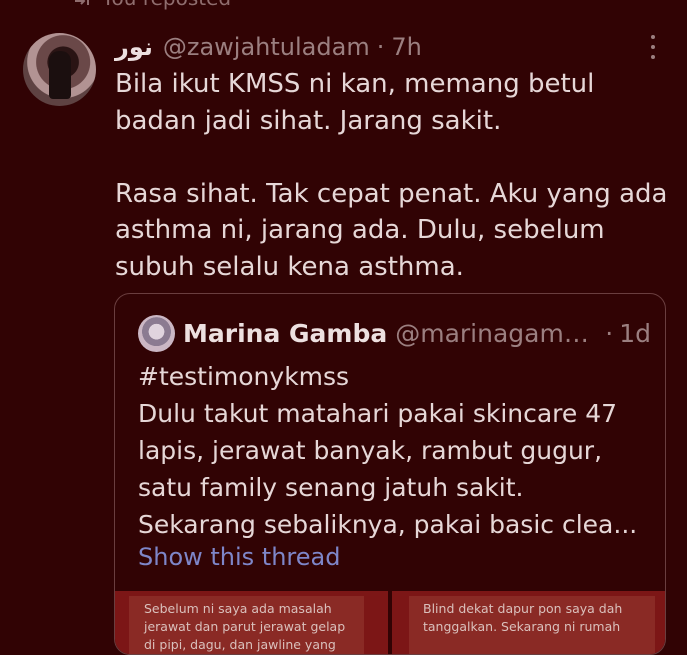 This screenshot has width=687, height=655. Describe the element at coordinates (331, 487) in the screenshot. I see `quoted-text-line: satu family senang jatuh sakit.` at that location.